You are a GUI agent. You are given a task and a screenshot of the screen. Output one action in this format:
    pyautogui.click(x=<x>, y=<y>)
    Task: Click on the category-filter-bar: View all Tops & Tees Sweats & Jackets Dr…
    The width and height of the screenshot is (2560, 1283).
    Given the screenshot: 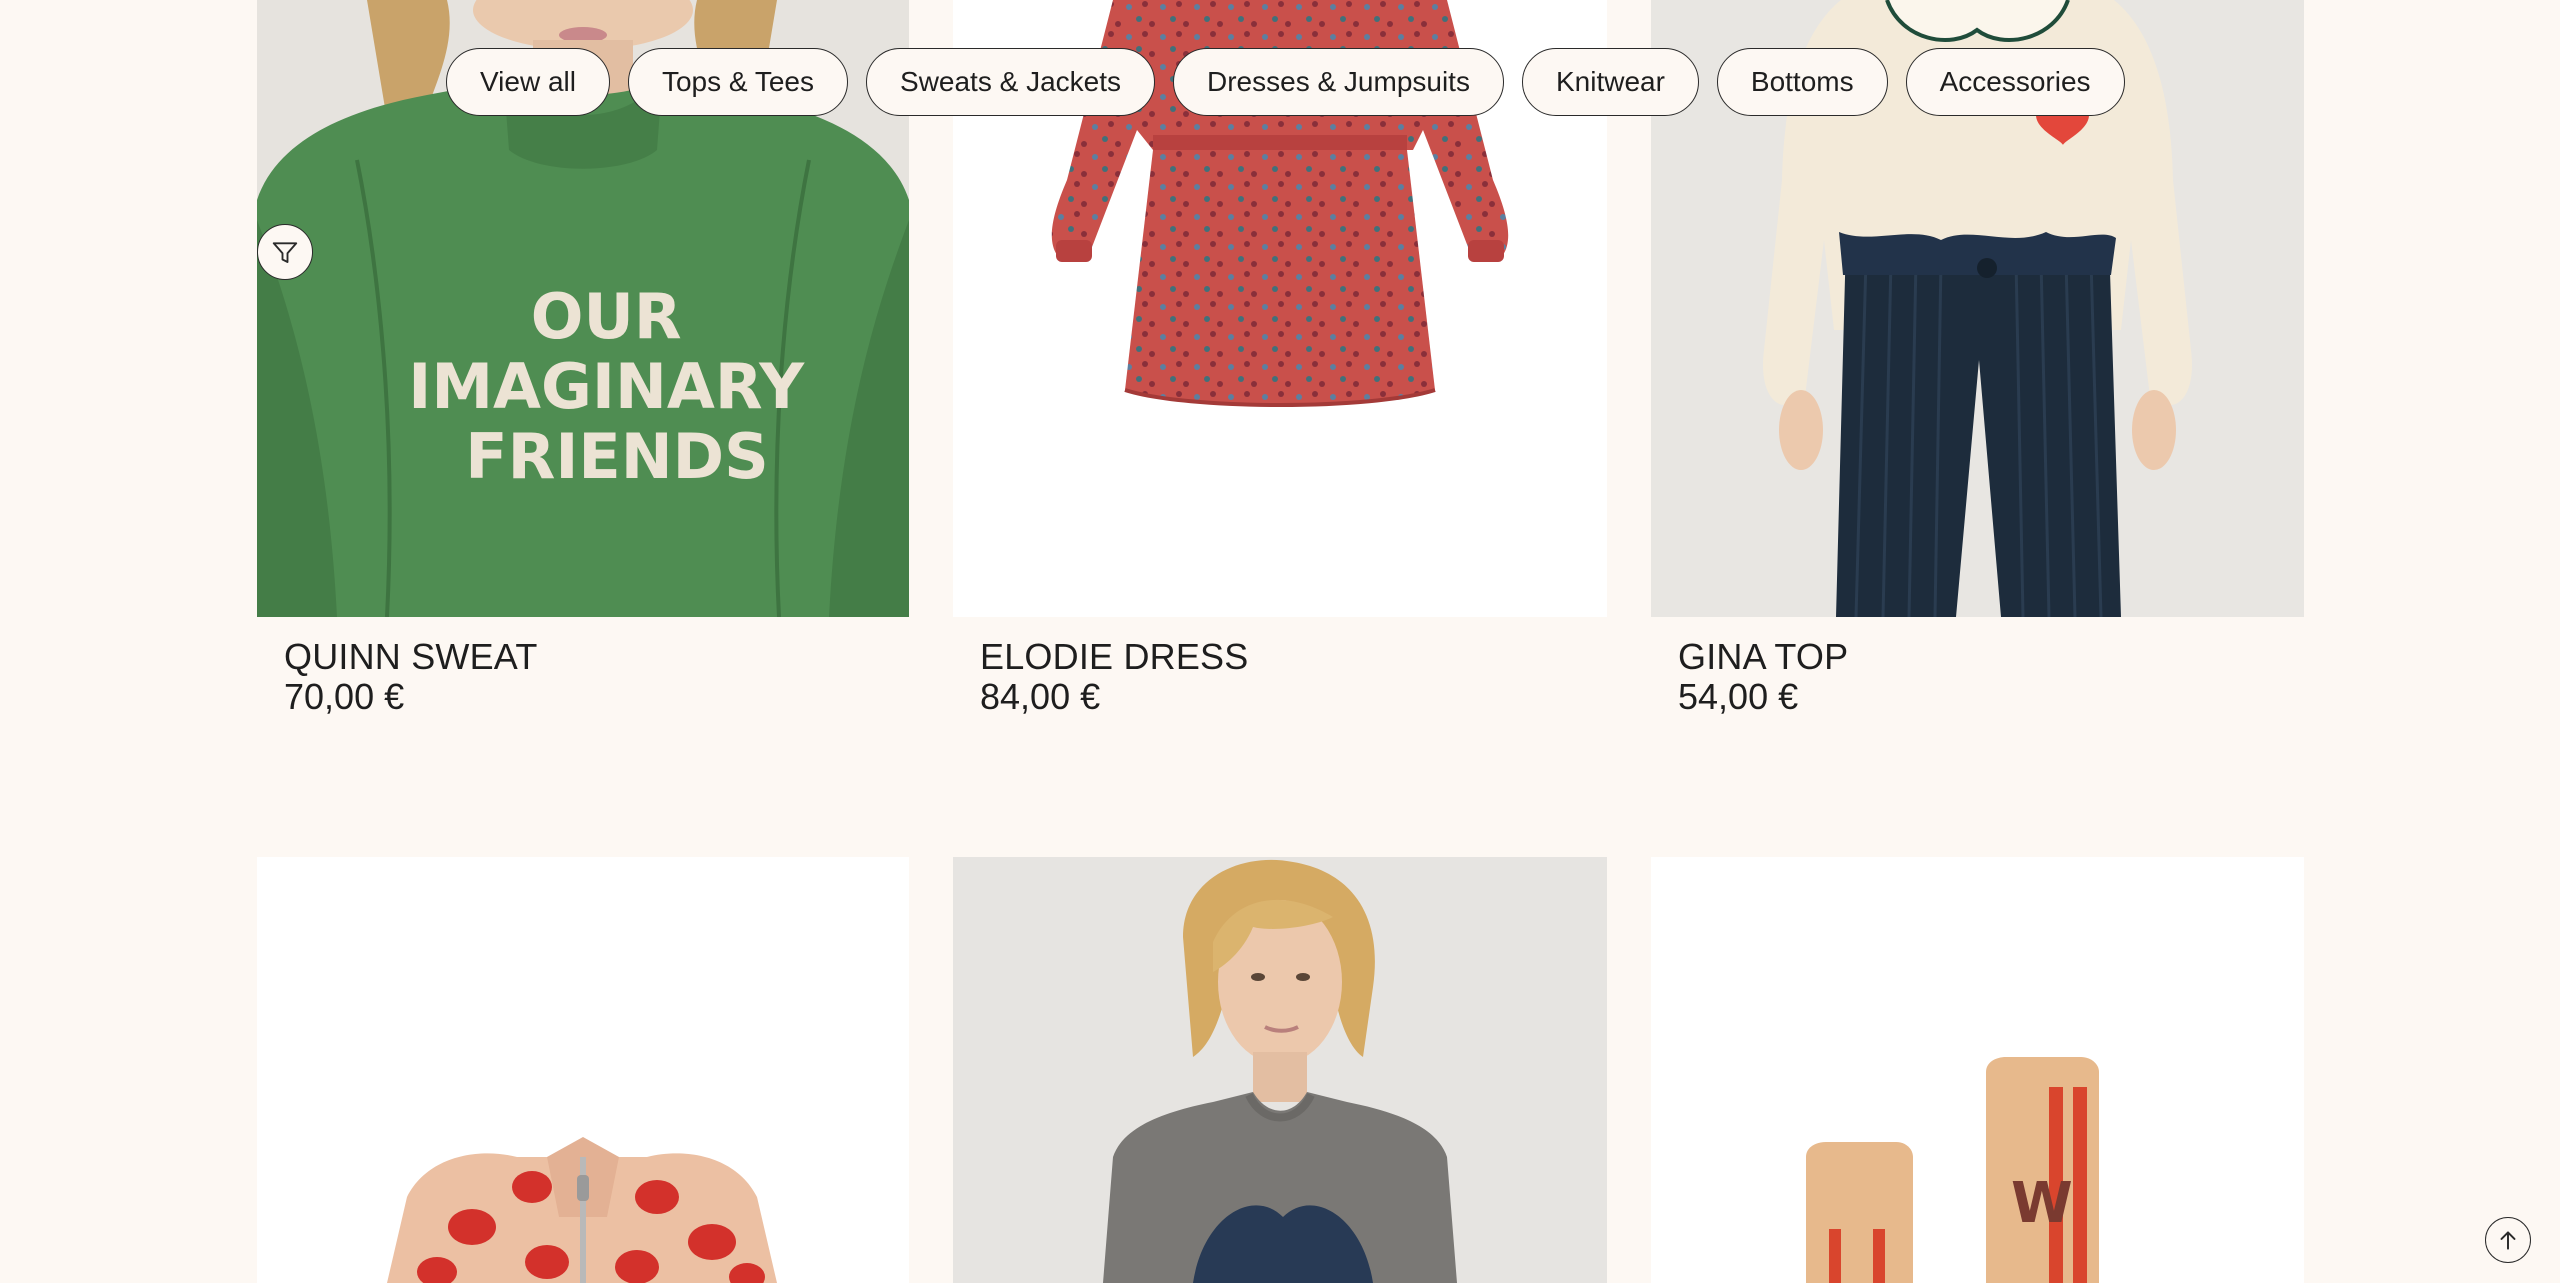 What is the action you would take?
    pyautogui.click(x=1285, y=82)
    